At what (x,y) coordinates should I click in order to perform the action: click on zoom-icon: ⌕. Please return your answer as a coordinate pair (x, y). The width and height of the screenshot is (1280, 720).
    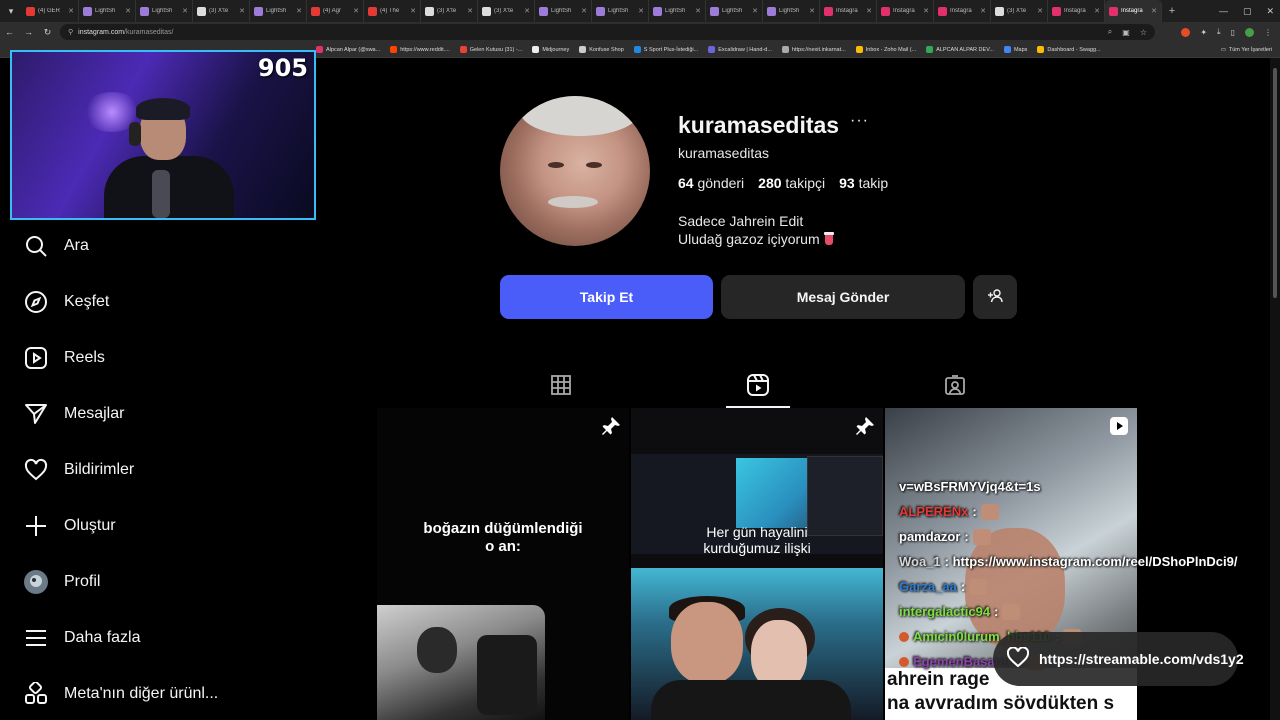
    Looking at the image, I should click on (1110, 32).